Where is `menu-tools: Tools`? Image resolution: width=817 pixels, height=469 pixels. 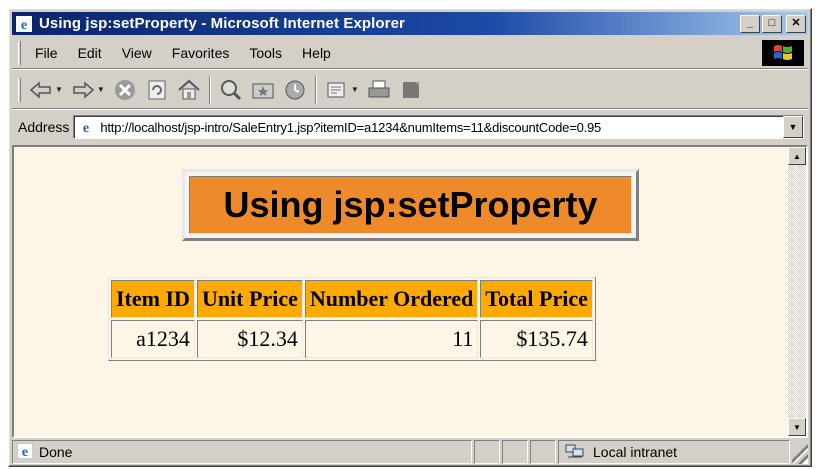
menu-tools: Tools is located at coordinates (265, 53).